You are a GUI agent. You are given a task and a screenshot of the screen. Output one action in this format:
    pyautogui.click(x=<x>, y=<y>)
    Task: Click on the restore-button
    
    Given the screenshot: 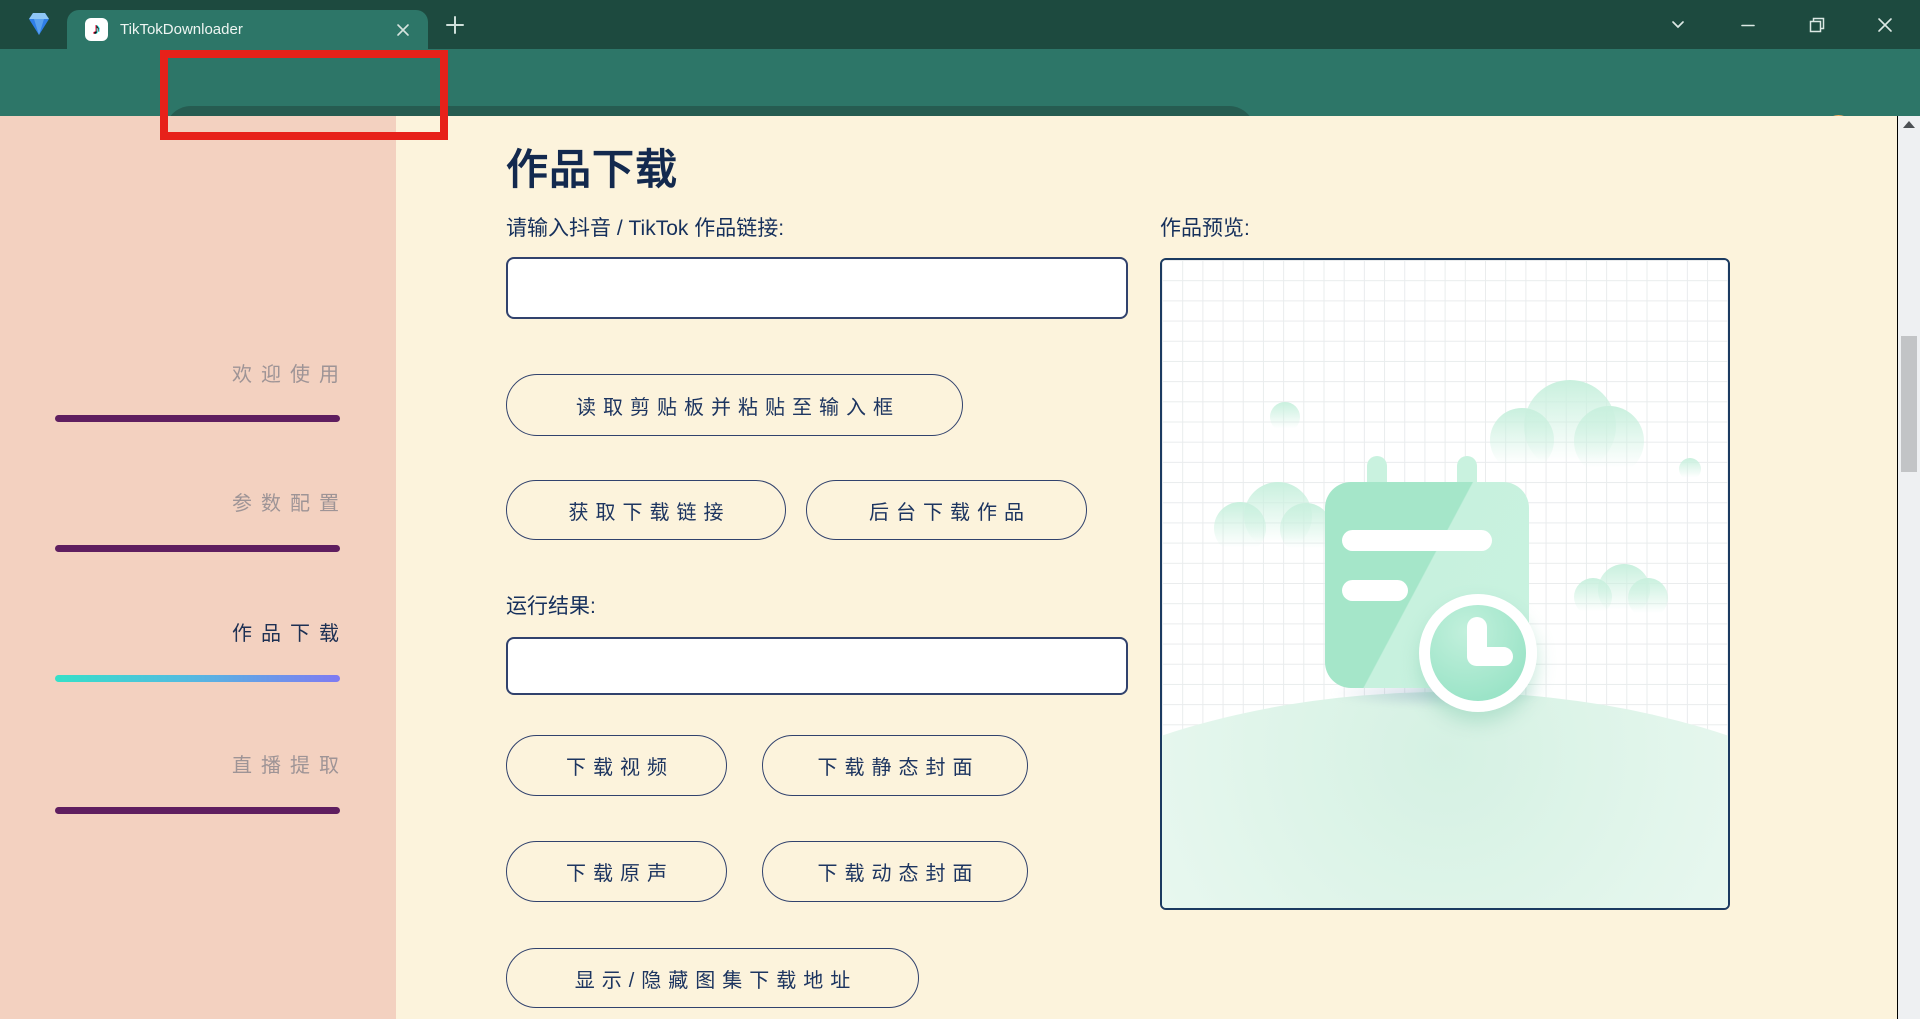 What is the action you would take?
    pyautogui.click(x=1817, y=24)
    